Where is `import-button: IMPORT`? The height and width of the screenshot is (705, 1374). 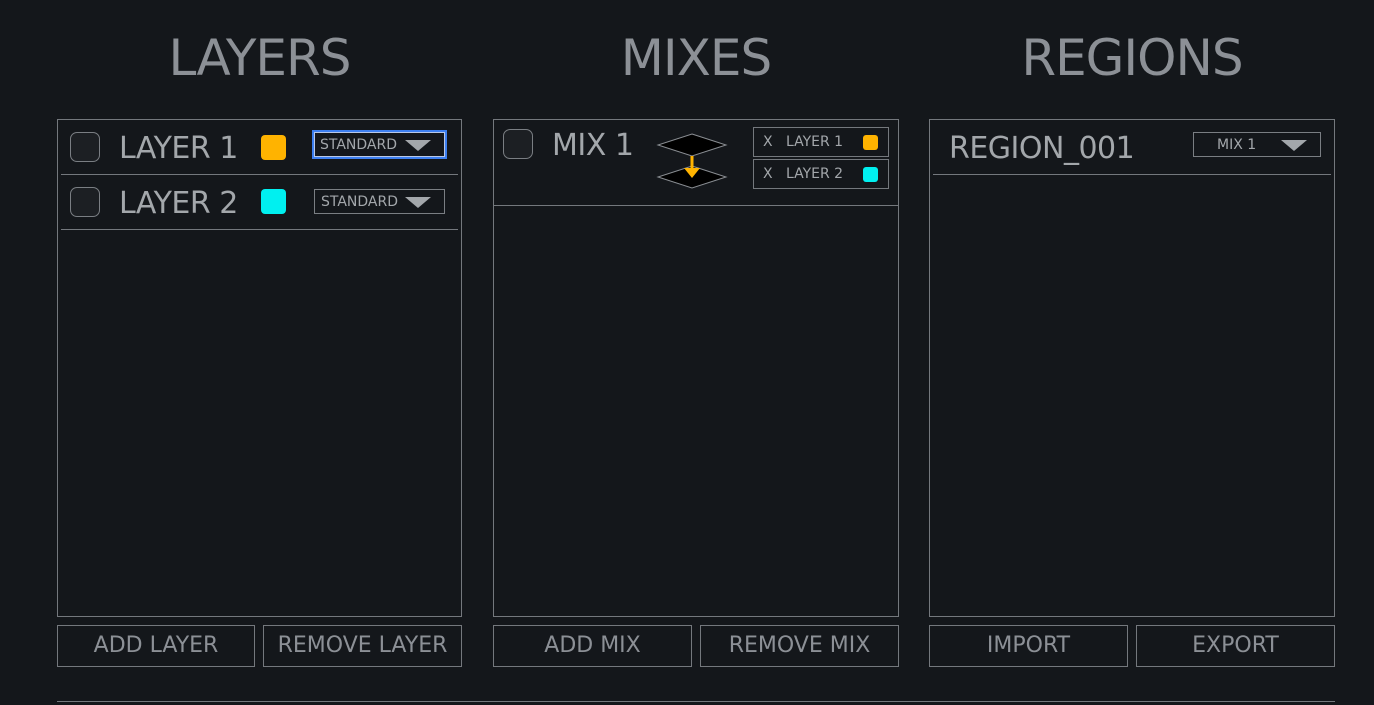
import-button: IMPORT is located at coordinates (1028, 646).